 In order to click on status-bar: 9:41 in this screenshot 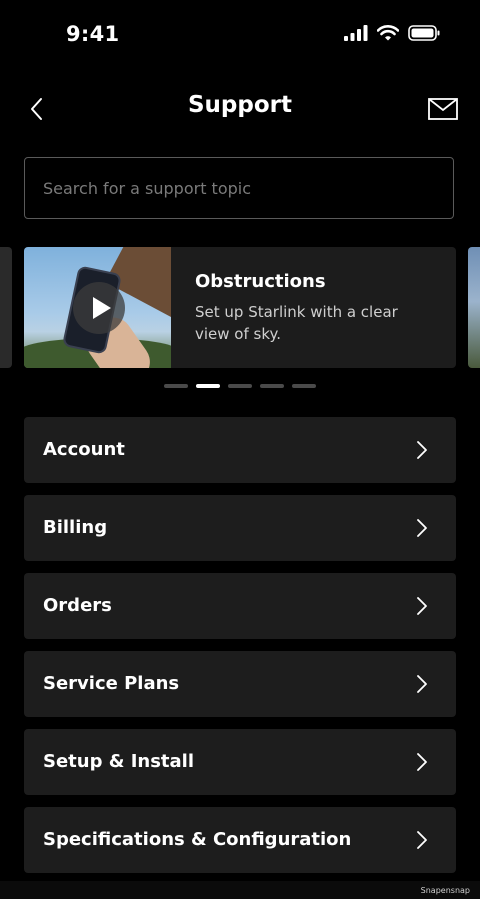, I will do `click(240, 35)`.